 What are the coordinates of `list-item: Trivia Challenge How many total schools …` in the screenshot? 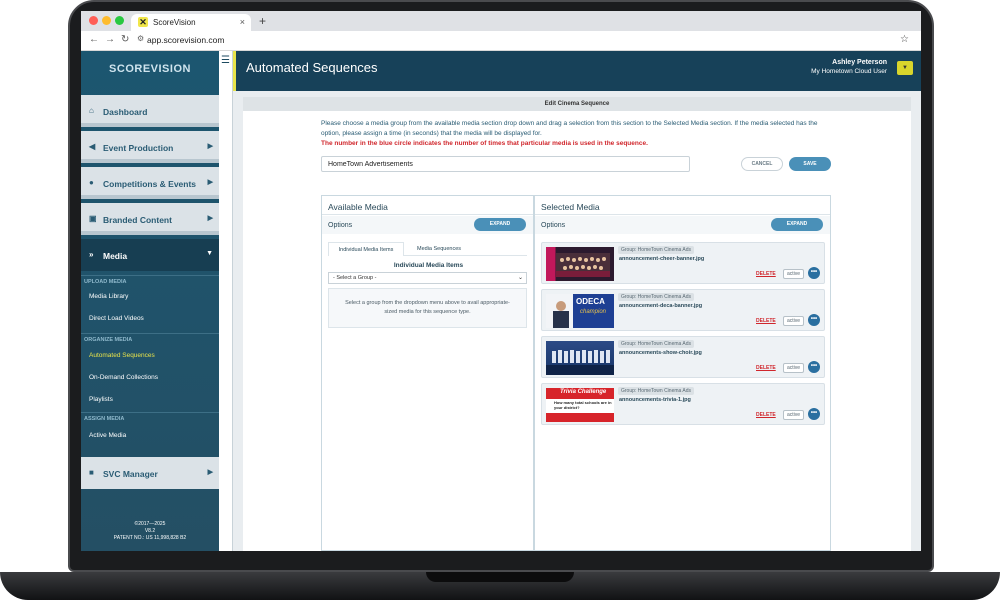 It's located at (683, 404).